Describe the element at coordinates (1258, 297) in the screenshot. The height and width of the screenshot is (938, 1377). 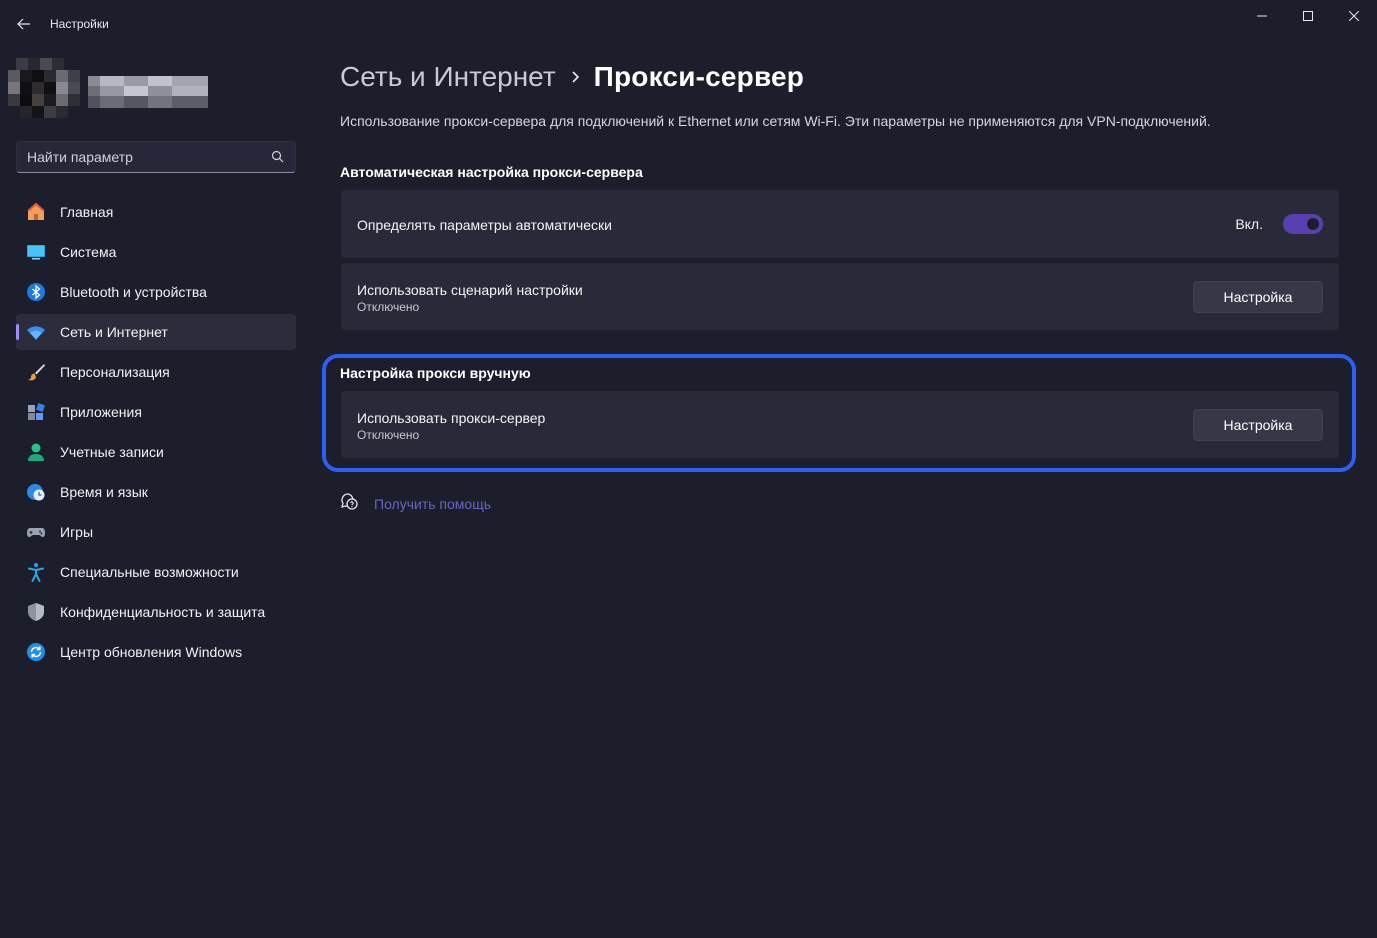
I see `setup-script-button: Настройка` at that location.